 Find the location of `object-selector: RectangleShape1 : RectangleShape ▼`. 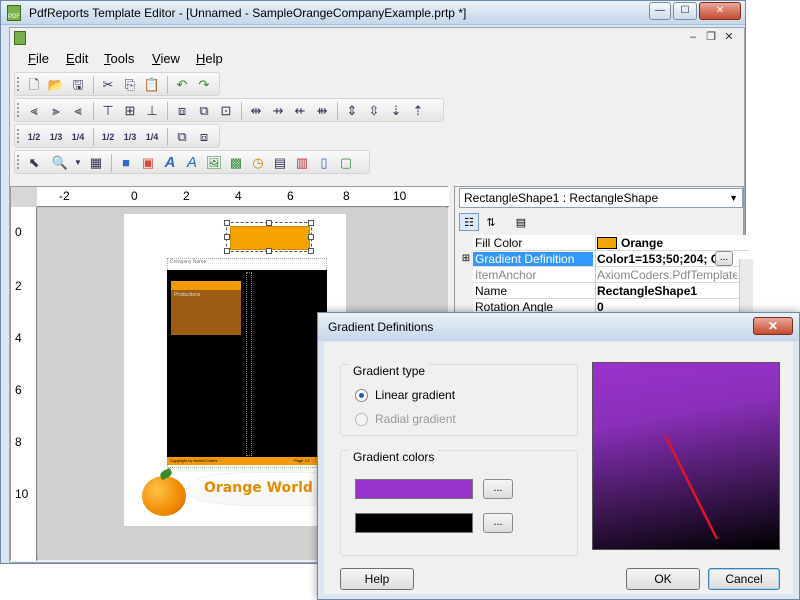

object-selector: RectangleShape1 : RectangleShape ▼ is located at coordinates (601, 198).